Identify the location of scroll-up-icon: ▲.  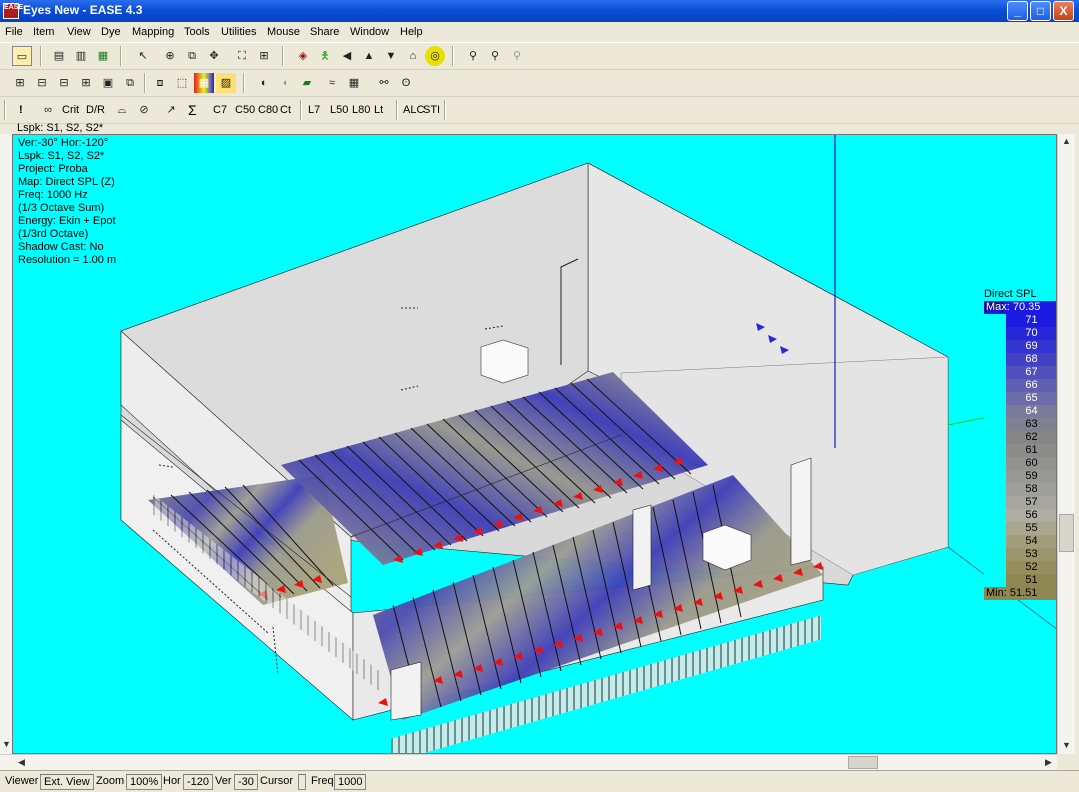
(1066, 141).